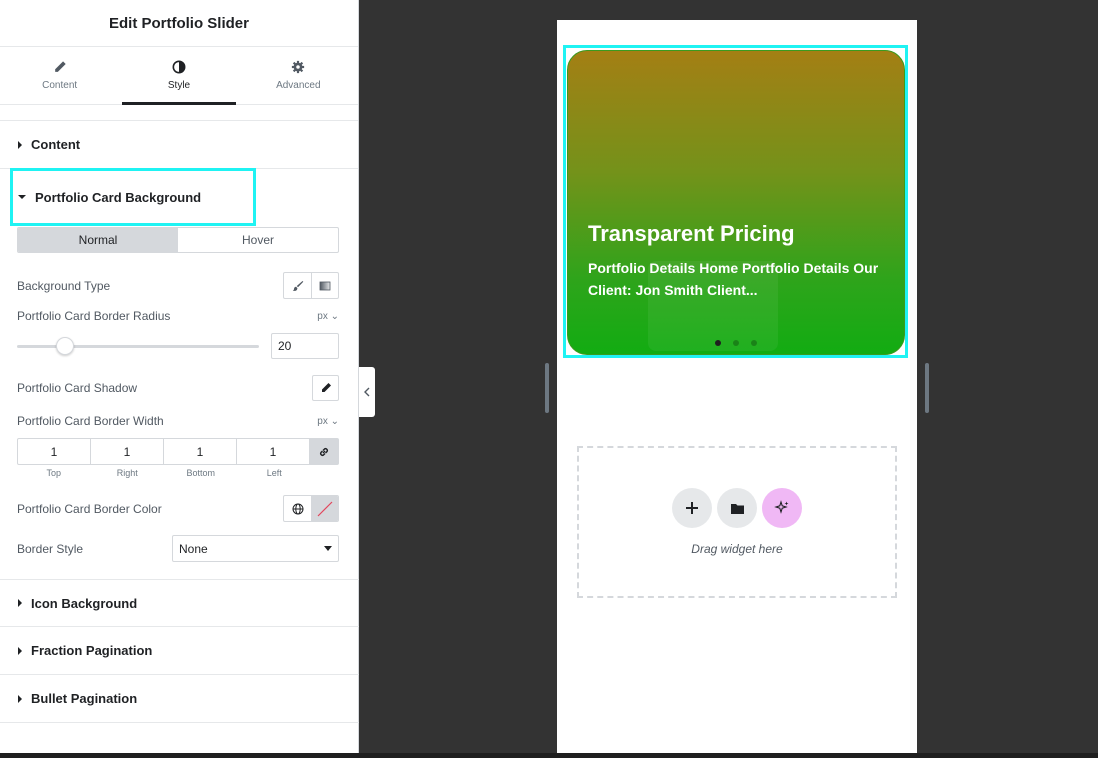 Image resolution: width=1098 pixels, height=758 pixels. Describe the element at coordinates (324, 285) in the screenshot. I see `gradient-icon` at that location.